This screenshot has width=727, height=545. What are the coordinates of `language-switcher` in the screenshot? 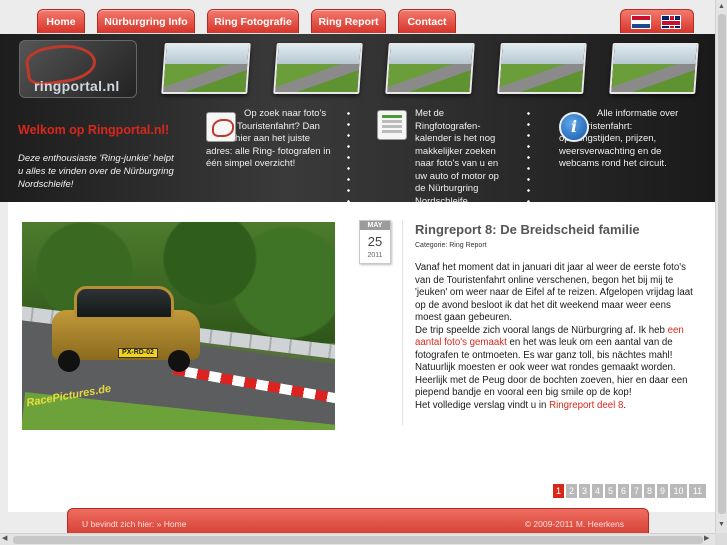 It's located at (657, 21).